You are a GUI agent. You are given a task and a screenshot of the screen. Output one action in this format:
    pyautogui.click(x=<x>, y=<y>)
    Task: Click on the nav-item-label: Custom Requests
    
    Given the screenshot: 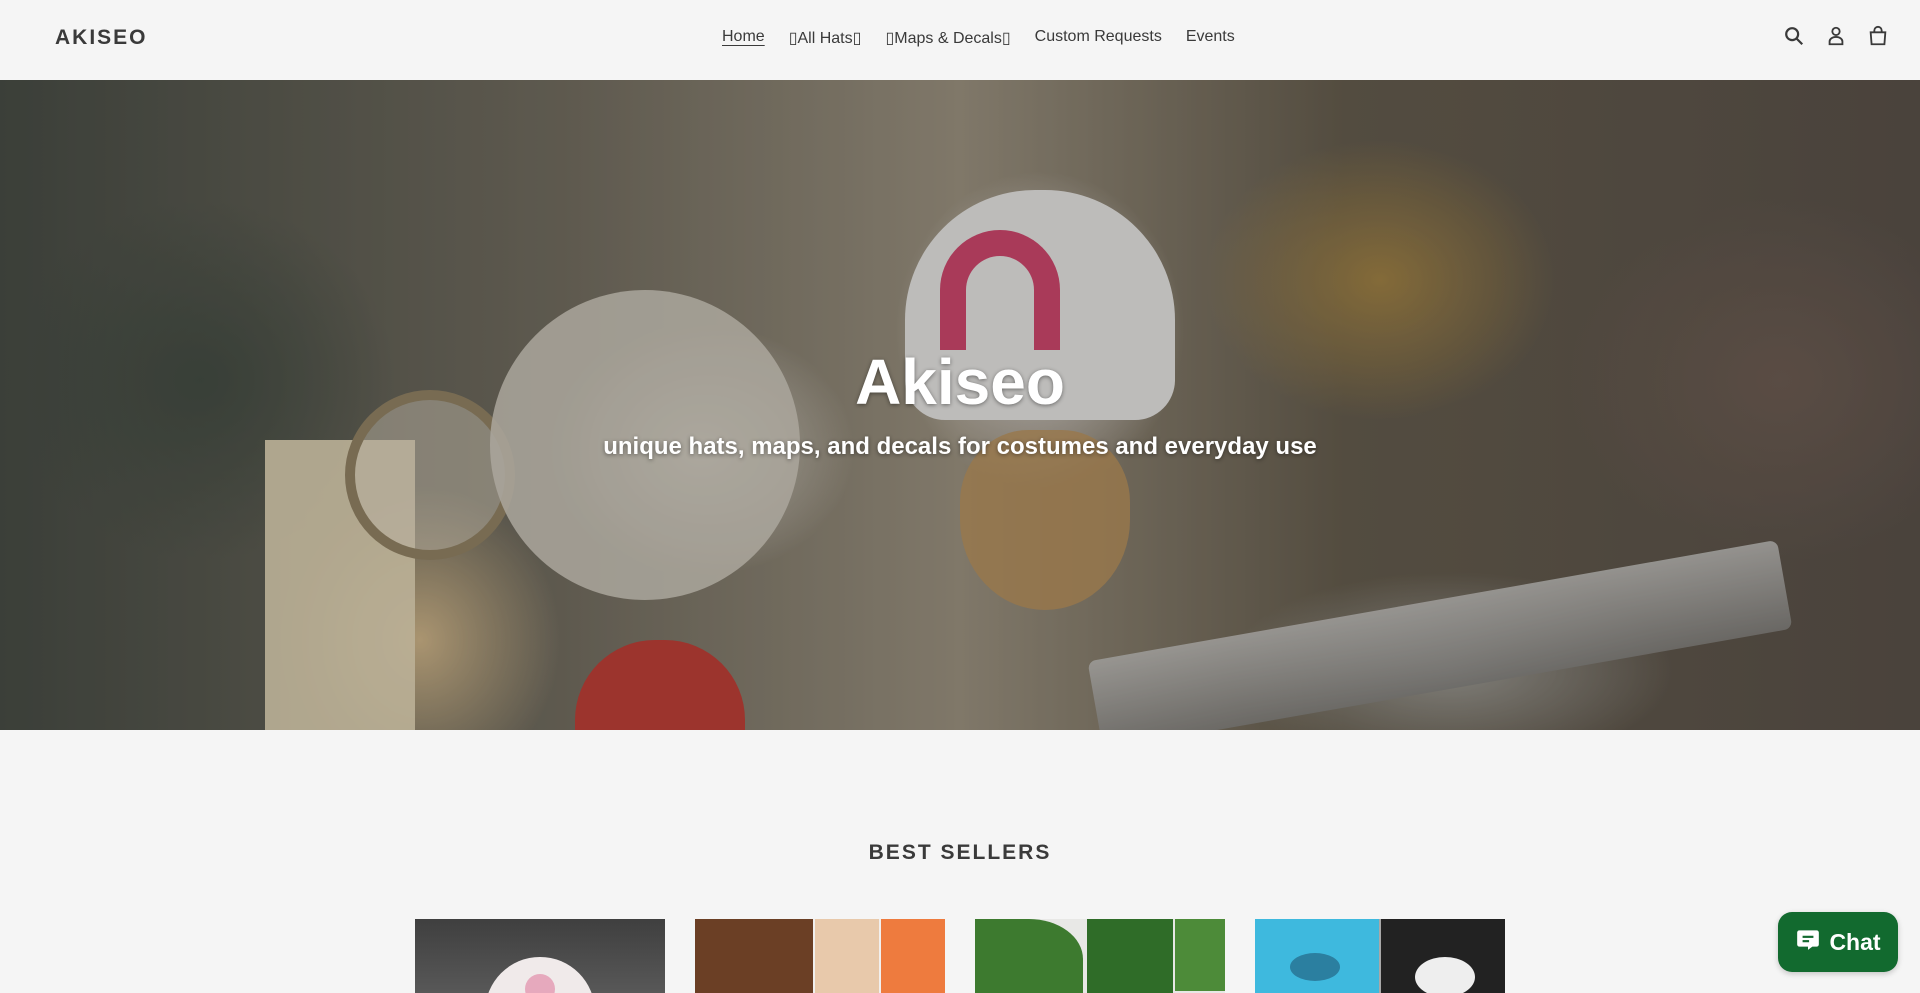 What is the action you would take?
    pyautogui.click(x=1098, y=36)
    